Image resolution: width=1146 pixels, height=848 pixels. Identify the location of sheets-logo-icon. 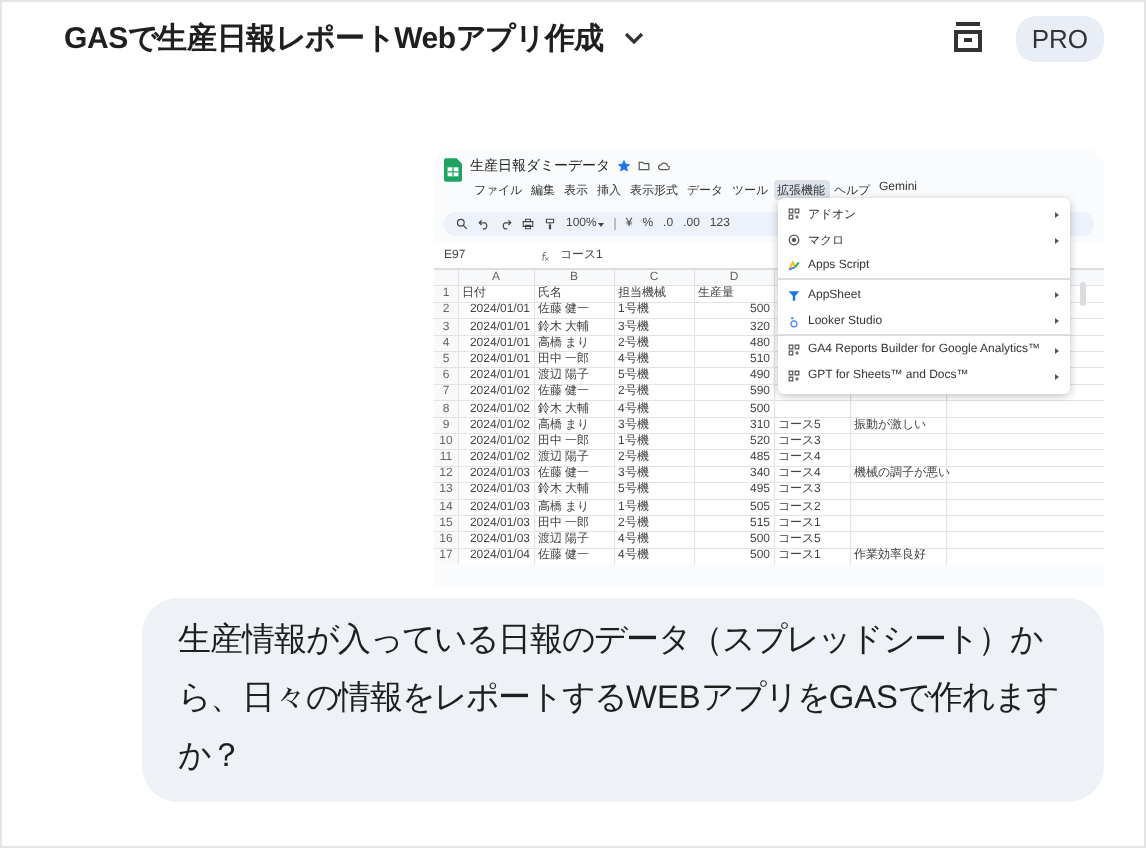
(453, 170).